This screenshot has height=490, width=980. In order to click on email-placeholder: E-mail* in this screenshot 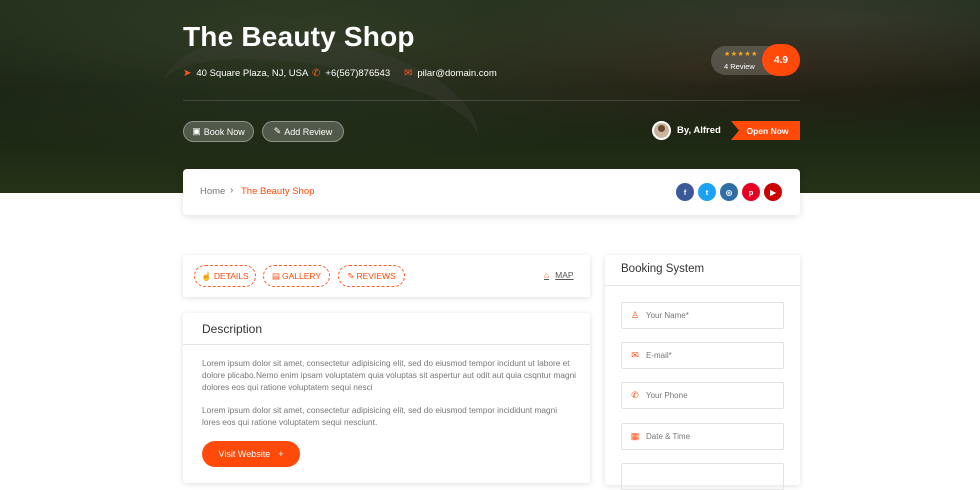, I will do `click(659, 355)`.